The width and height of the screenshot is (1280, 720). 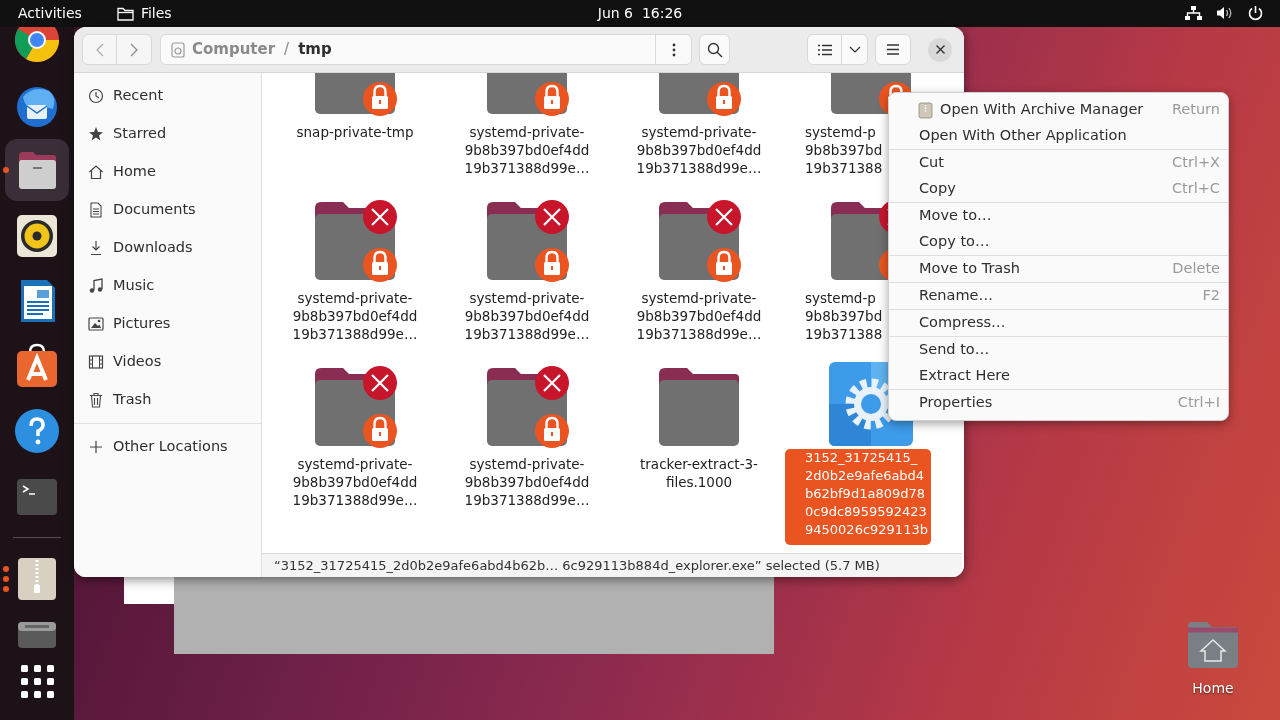 I want to click on vertical-dots-icon, so click(x=673, y=49).